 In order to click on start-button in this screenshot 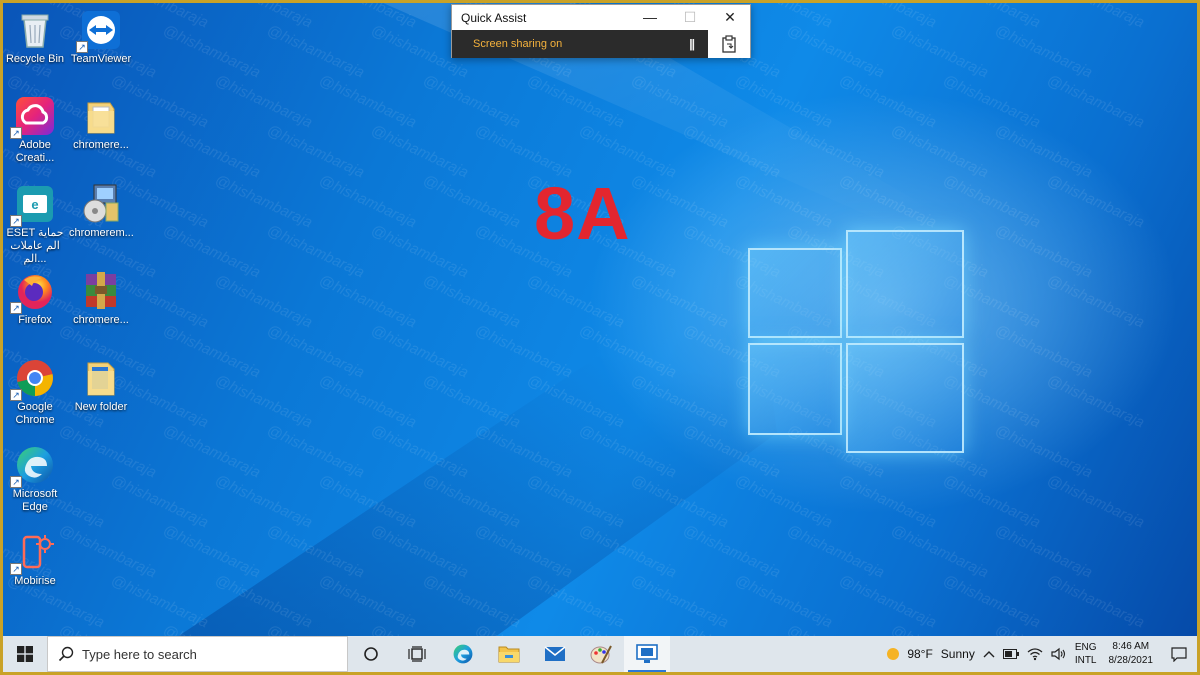, I will do `click(25, 654)`.